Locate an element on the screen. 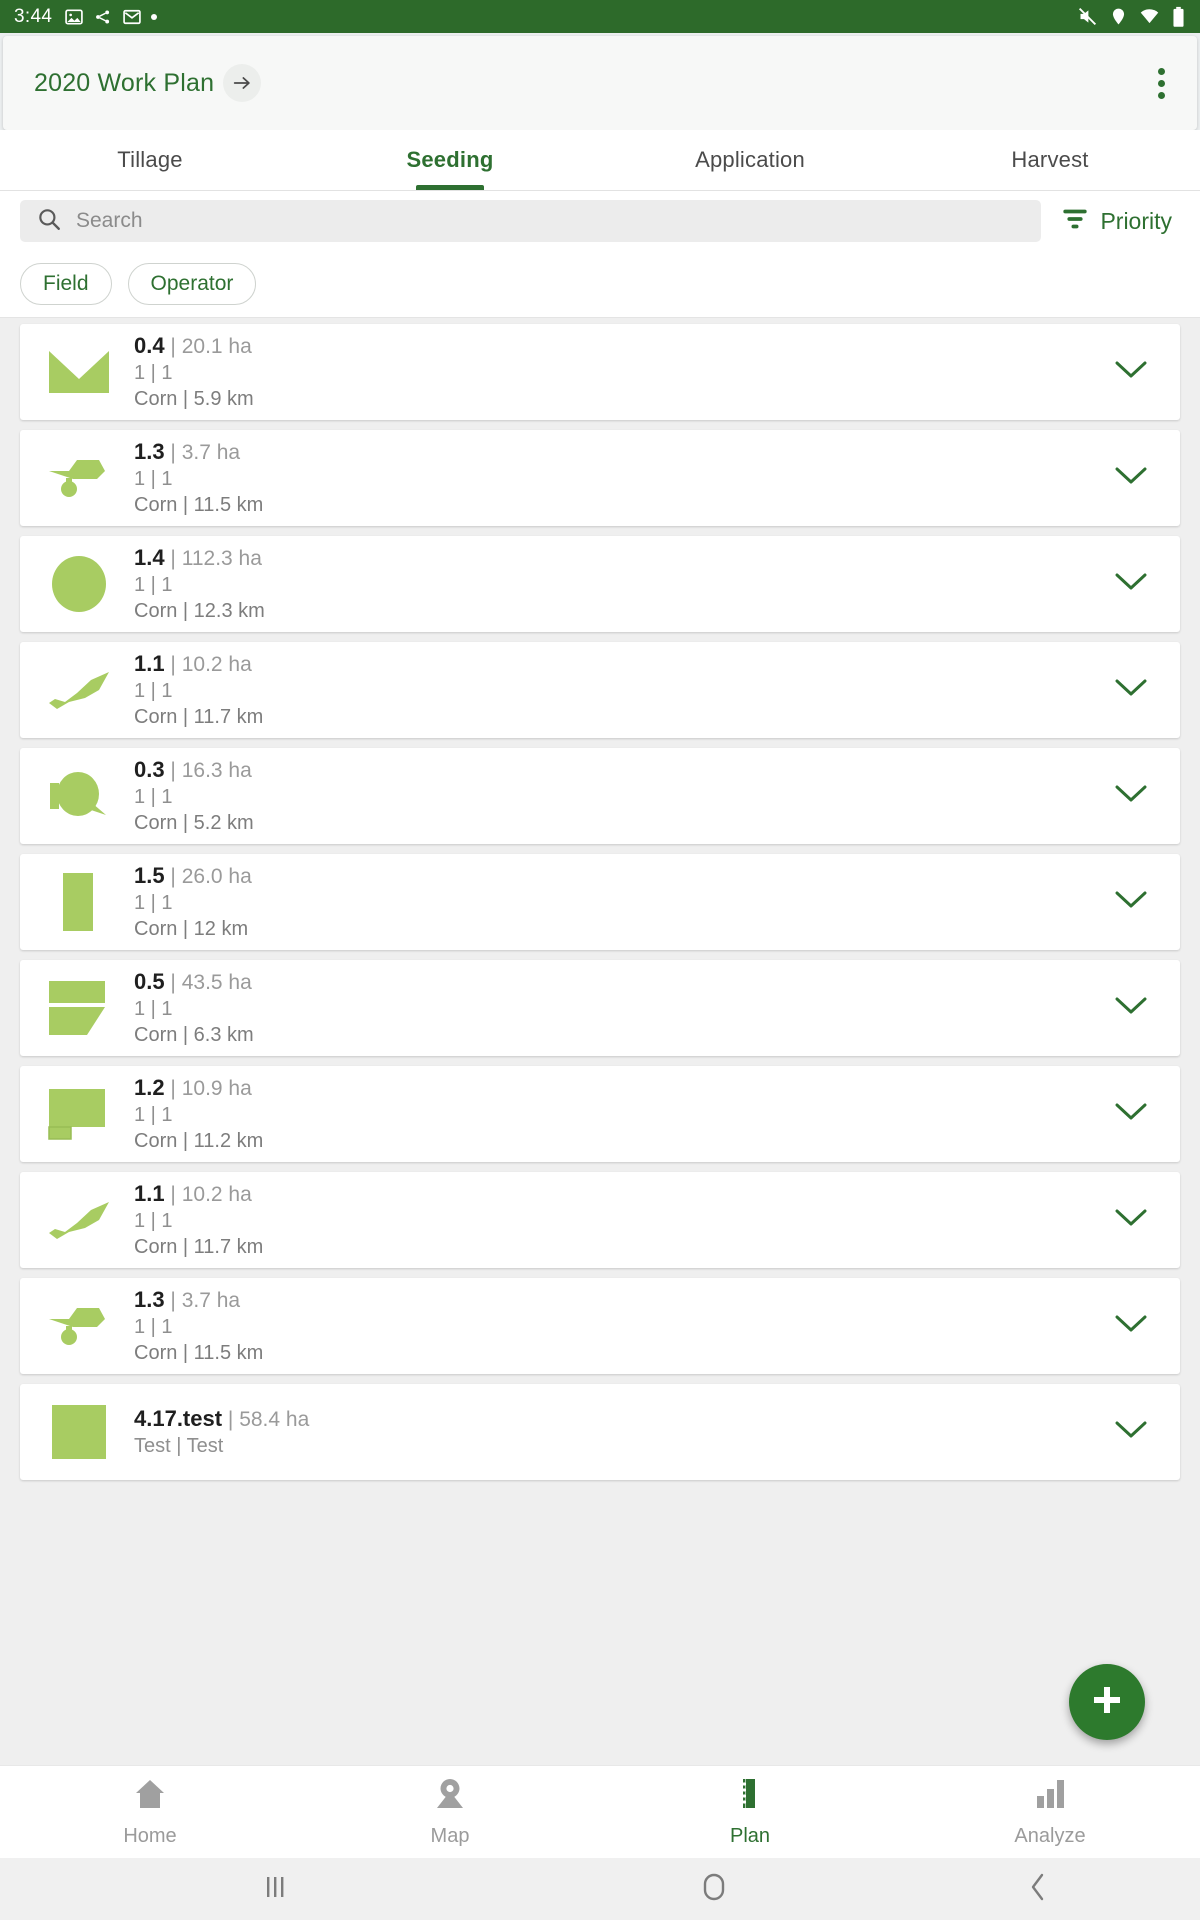  app-bar-container: 2020 Work Plan is located at coordinates (600, 81).